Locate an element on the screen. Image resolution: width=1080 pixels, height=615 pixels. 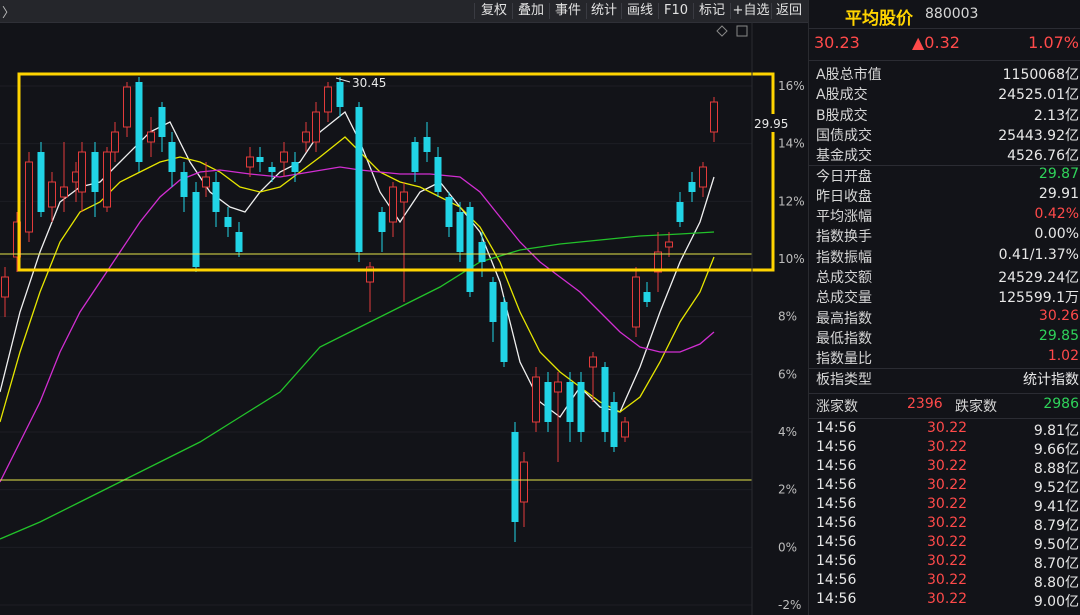
up-count-label: 涨家数 is located at coordinates (837, 407).